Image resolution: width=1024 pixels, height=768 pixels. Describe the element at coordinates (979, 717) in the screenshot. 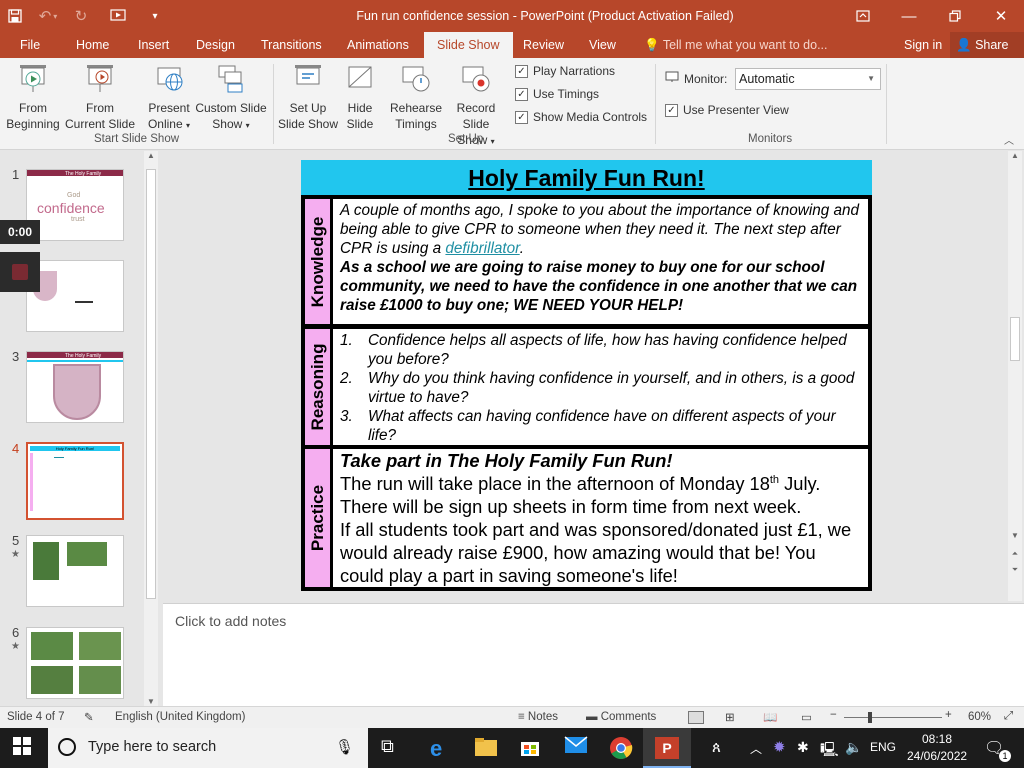

I see `zoom-level: 60%` at that location.